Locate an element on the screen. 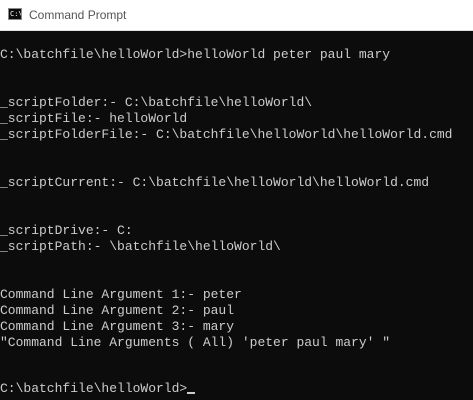 This screenshot has height=400, width=473. command-prompt-icon: C:\_ is located at coordinates (15, 14).